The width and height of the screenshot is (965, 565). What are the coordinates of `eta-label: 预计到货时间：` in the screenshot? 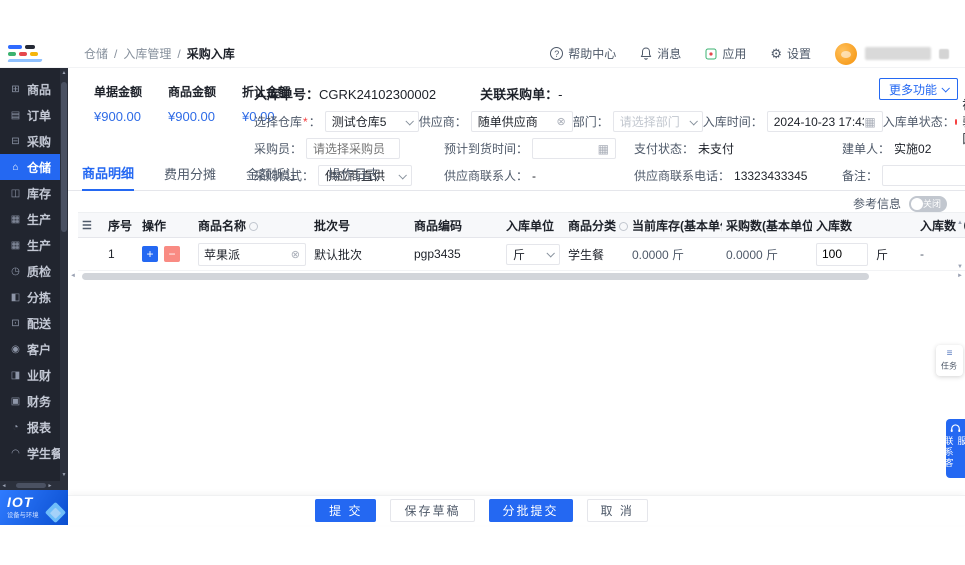 It's located at (486, 149).